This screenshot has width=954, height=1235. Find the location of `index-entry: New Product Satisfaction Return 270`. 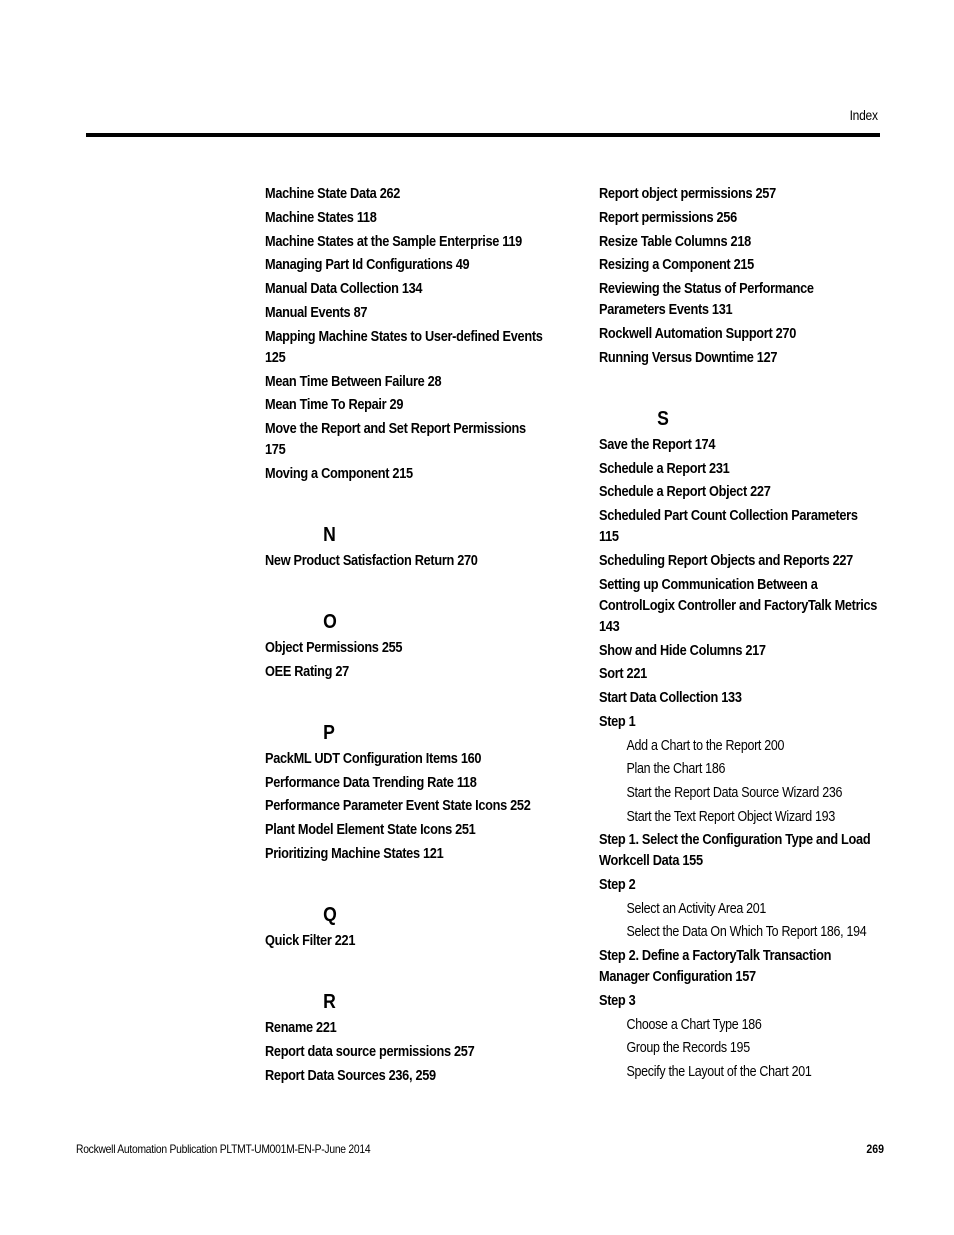

index-entry: New Product Satisfaction Return 270 is located at coordinates (405, 561).